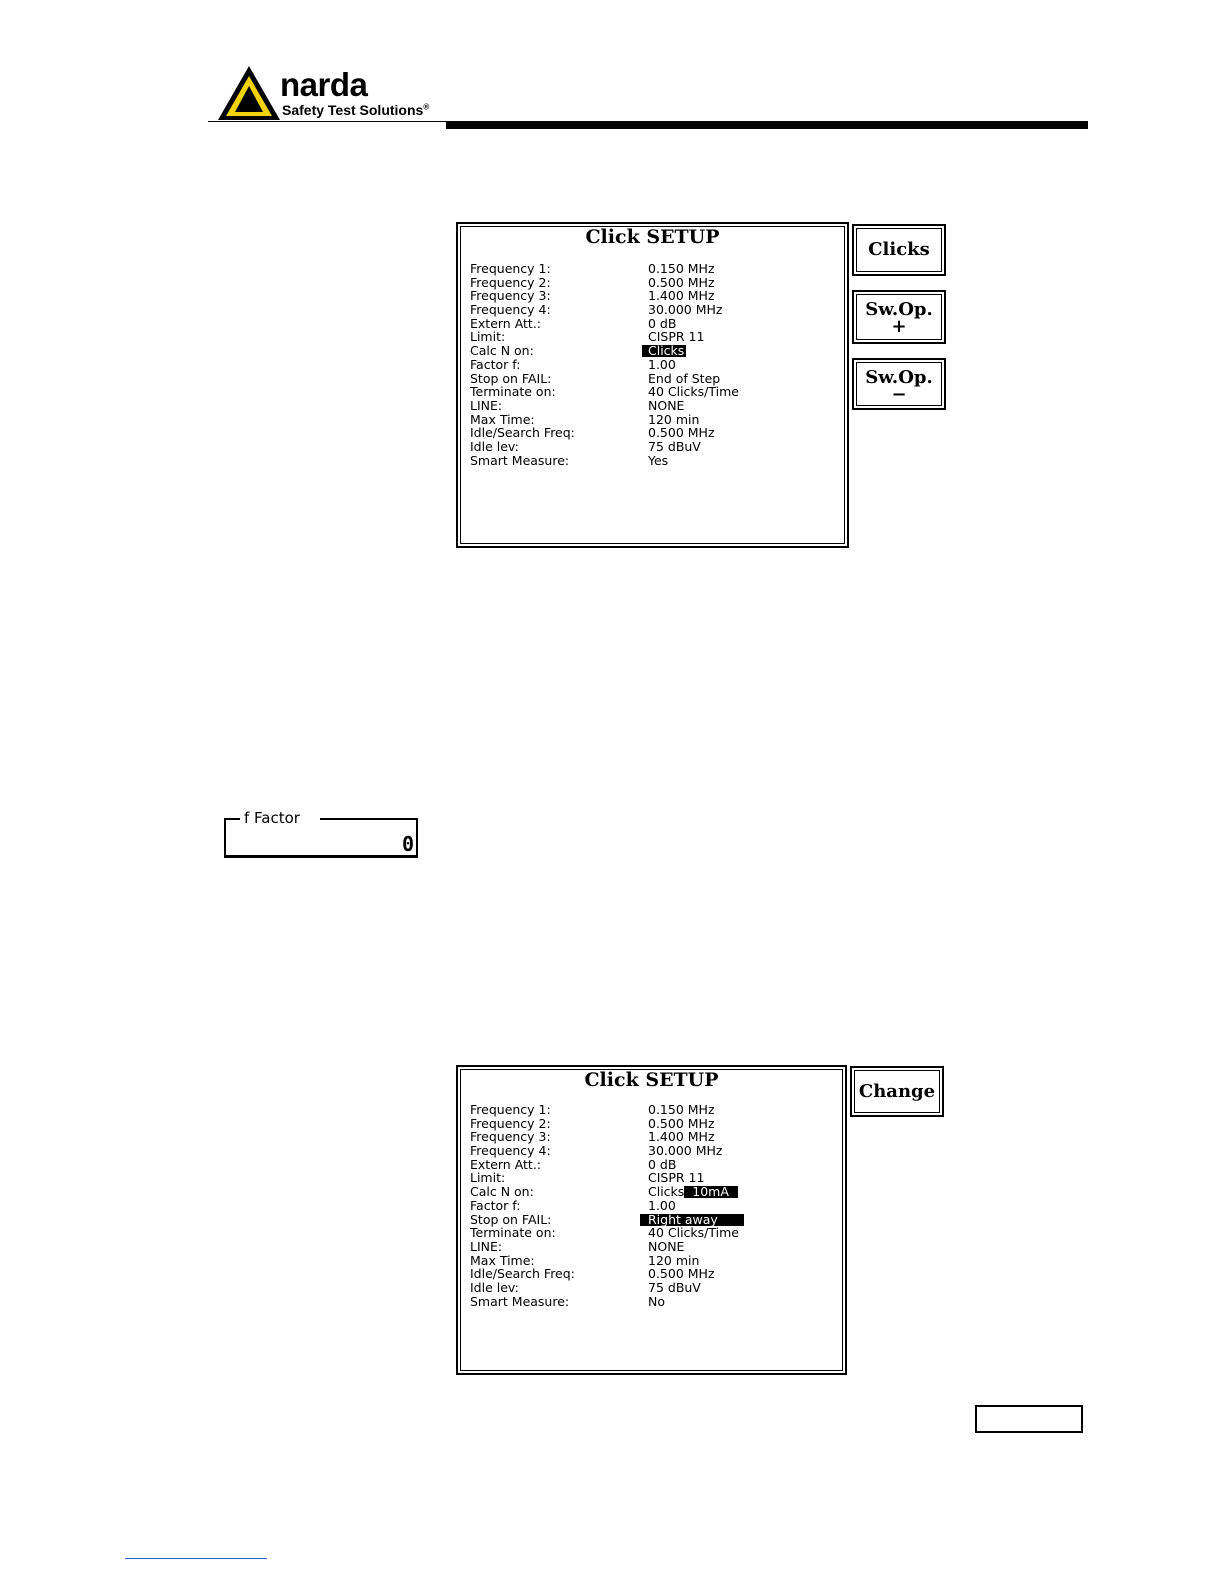 The height and width of the screenshot is (1584, 1224). What do you see at coordinates (567, 1301) in the screenshot?
I see `setting-row-smart-measure: Smart Measure: No` at bounding box center [567, 1301].